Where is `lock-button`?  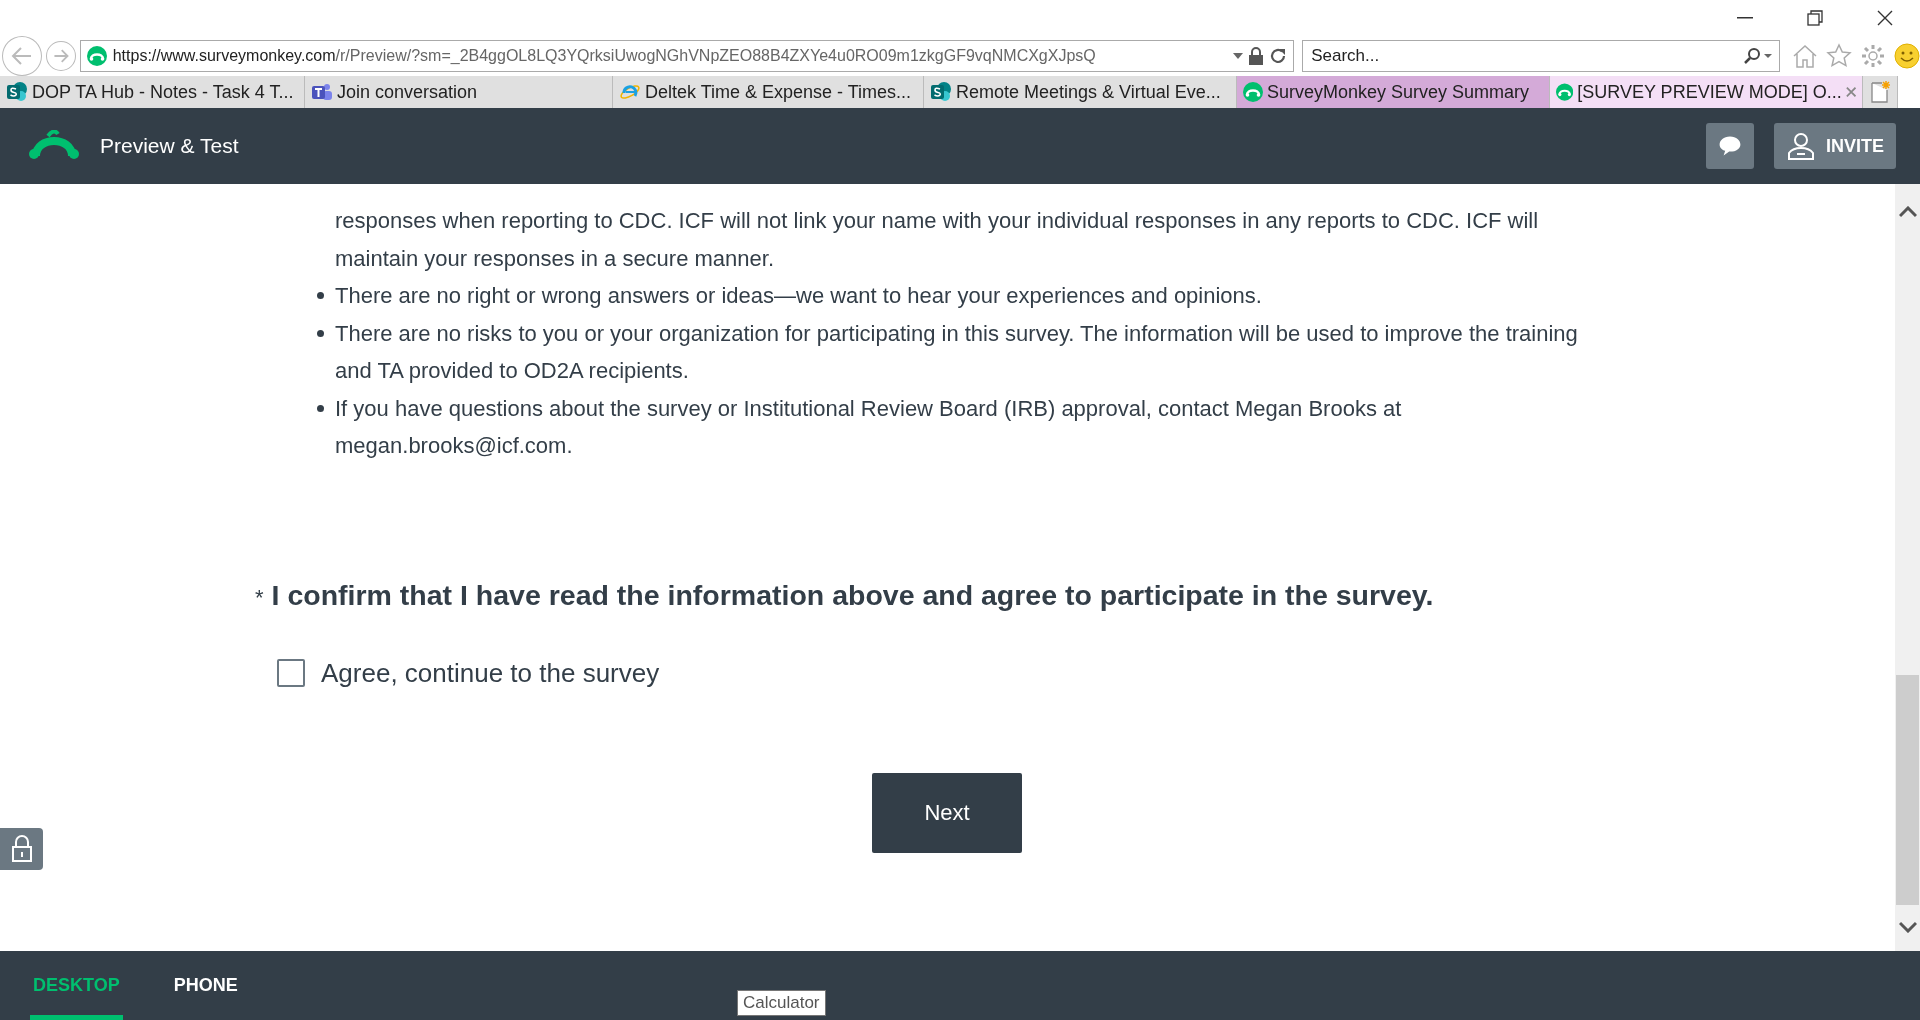
lock-button is located at coordinates (21, 849).